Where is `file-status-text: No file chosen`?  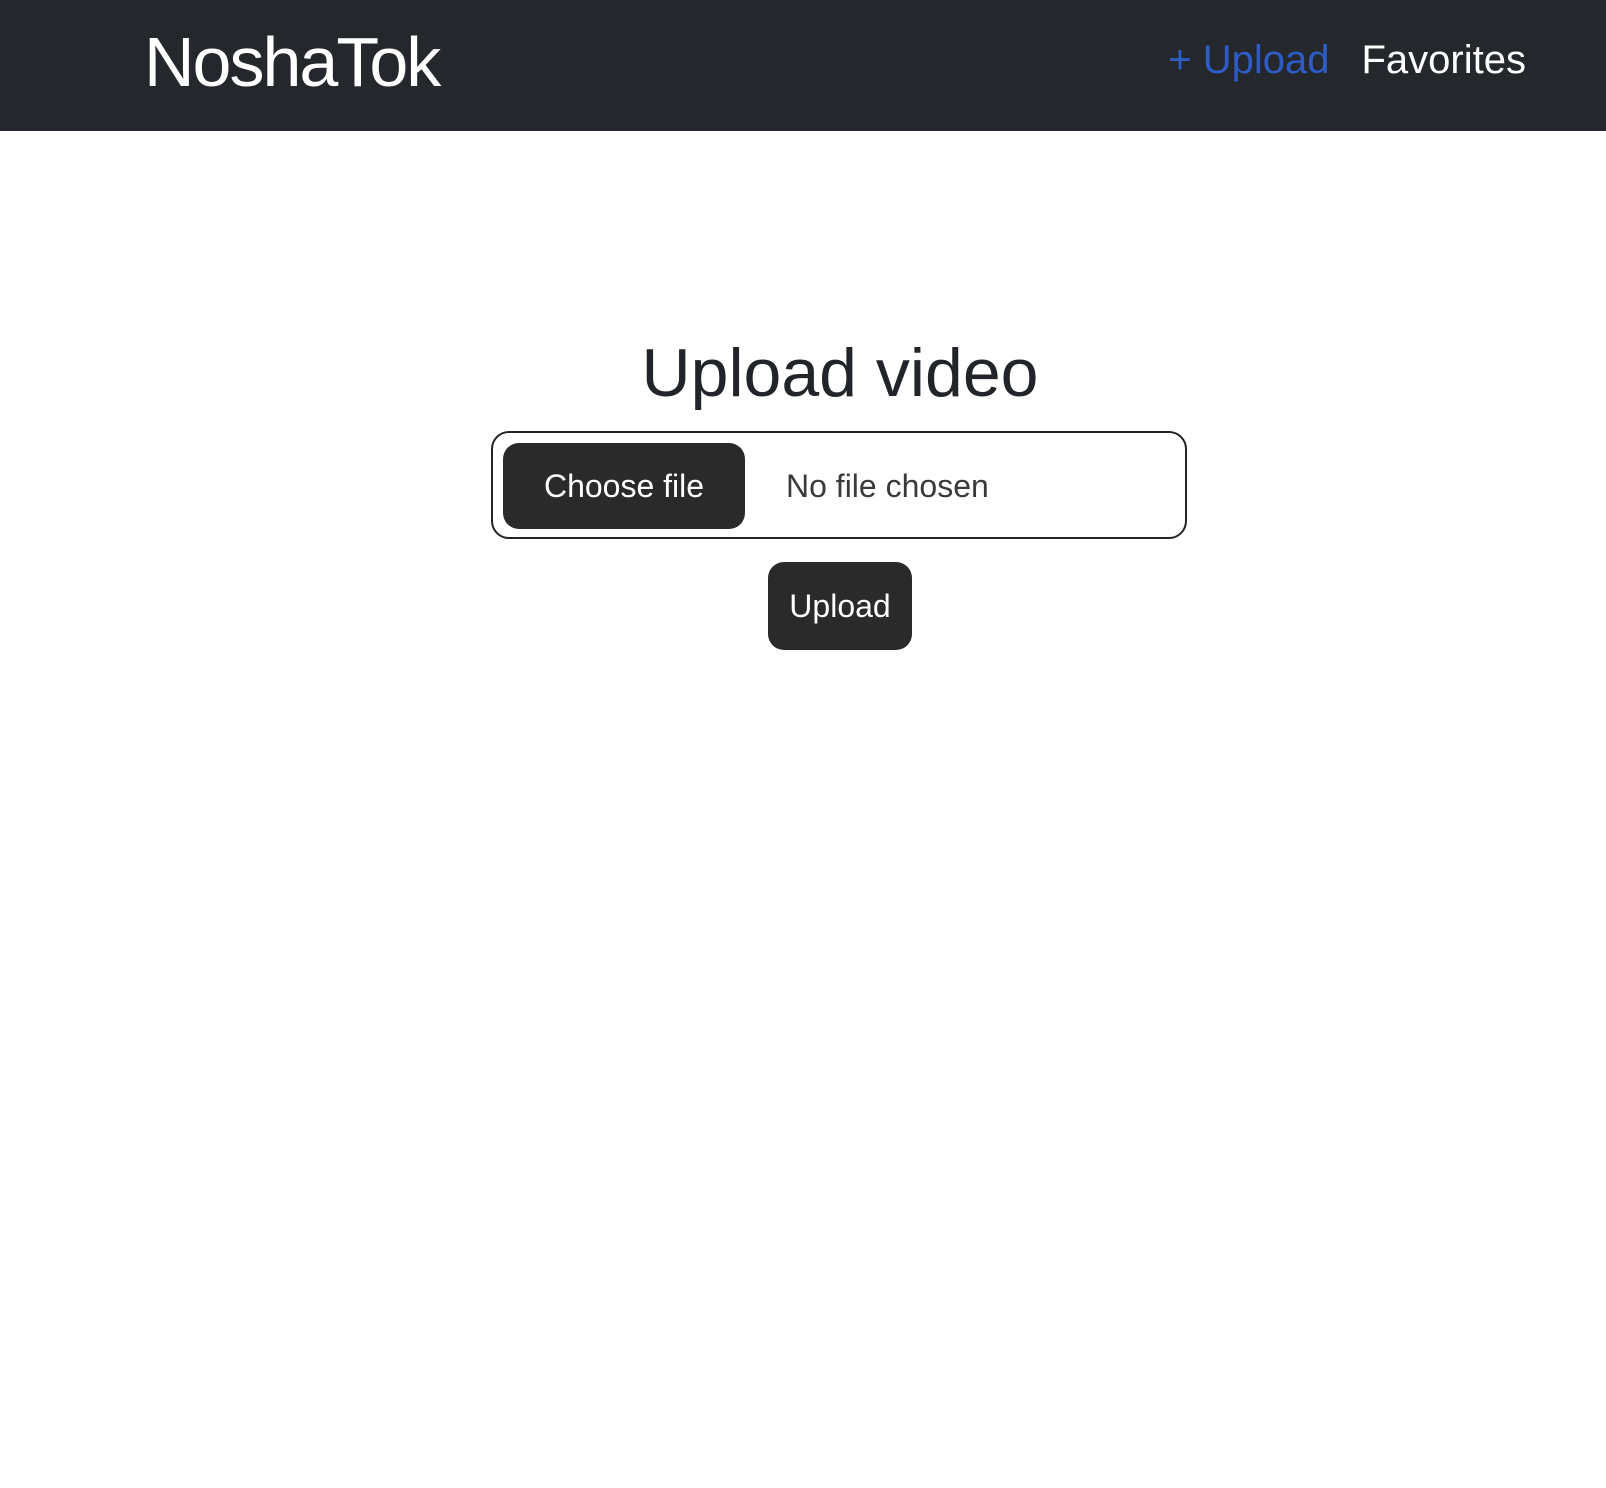
file-status-text: No file chosen is located at coordinates (887, 486).